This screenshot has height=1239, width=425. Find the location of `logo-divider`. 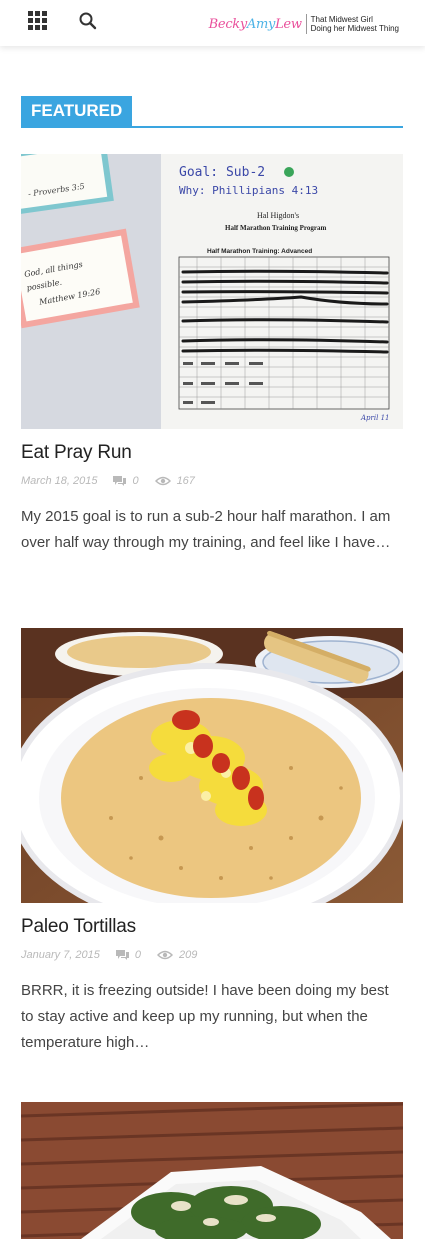

logo-divider is located at coordinates (306, 24).